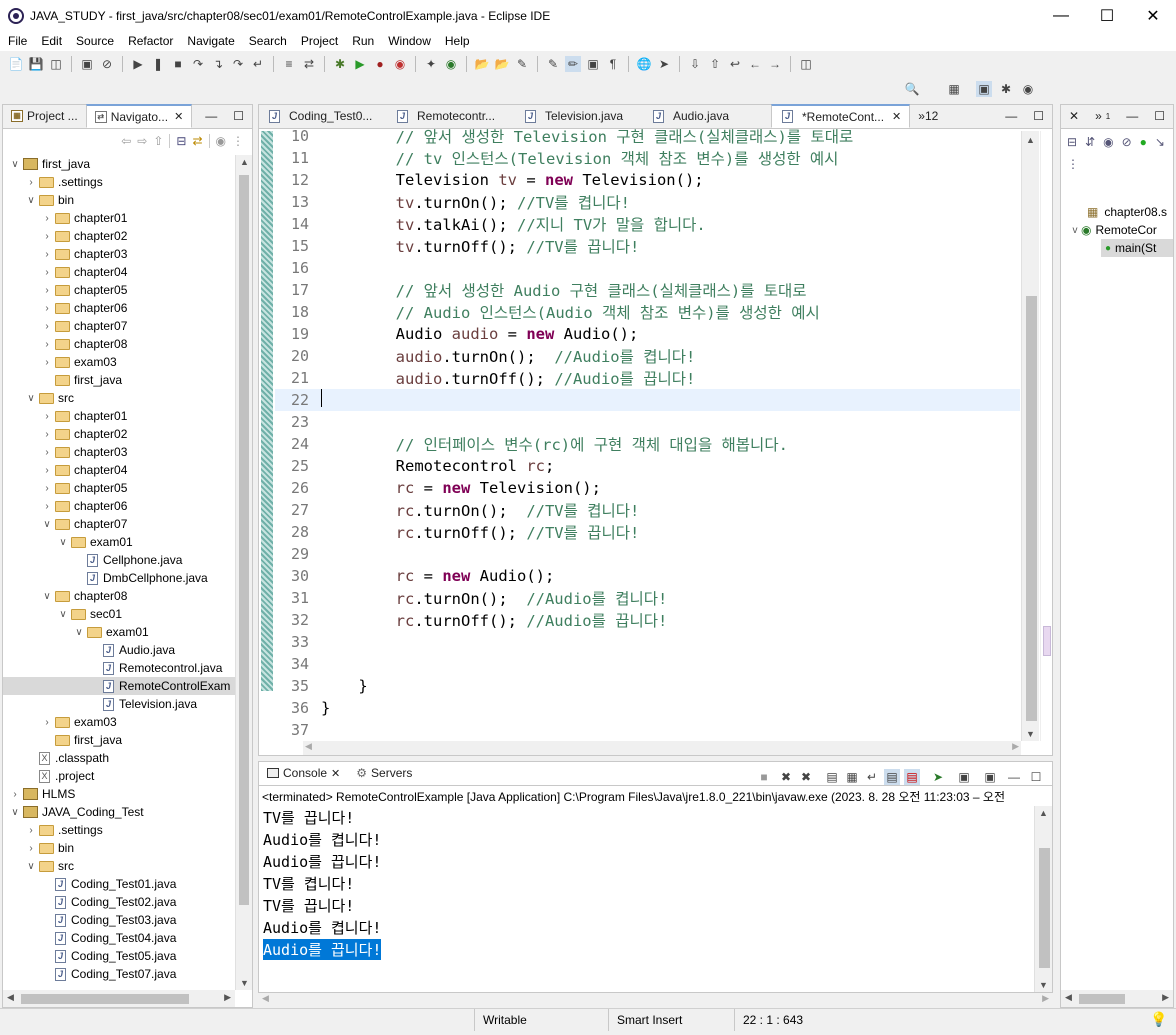  I want to click on minimize-view-icon: —, so click(211, 116).